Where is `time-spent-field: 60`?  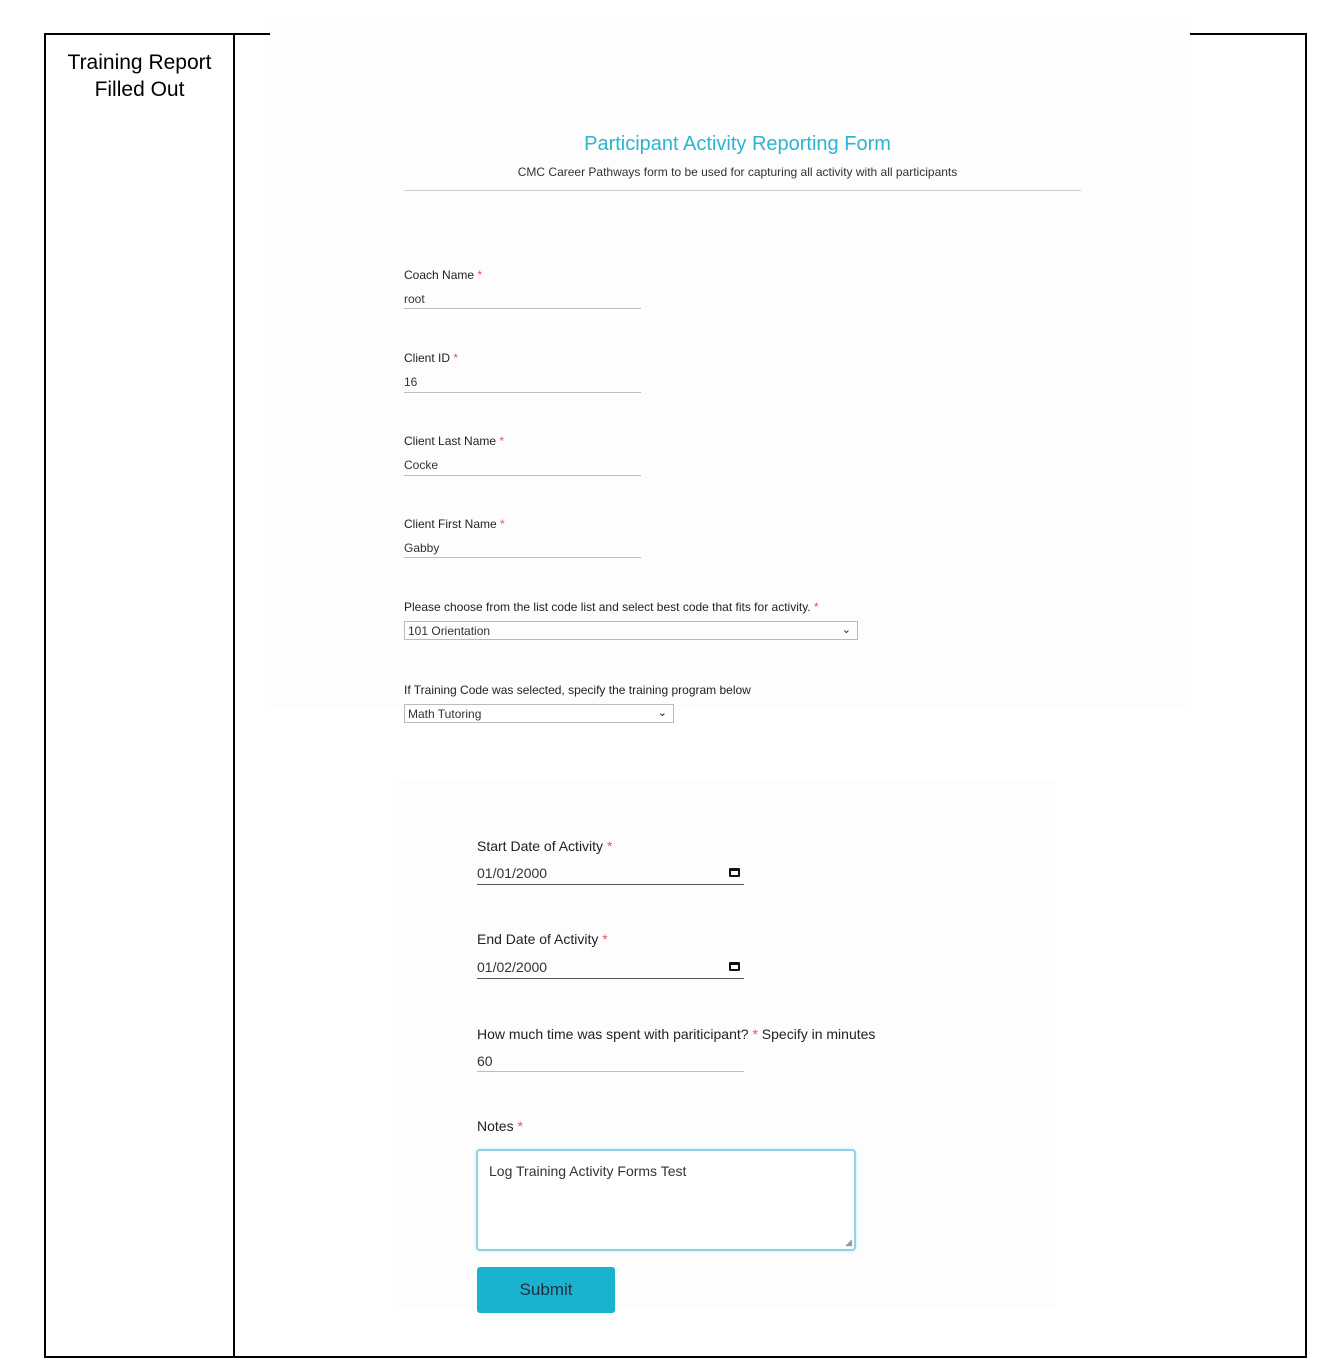 time-spent-field: 60 is located at coordinates (485, 1061).